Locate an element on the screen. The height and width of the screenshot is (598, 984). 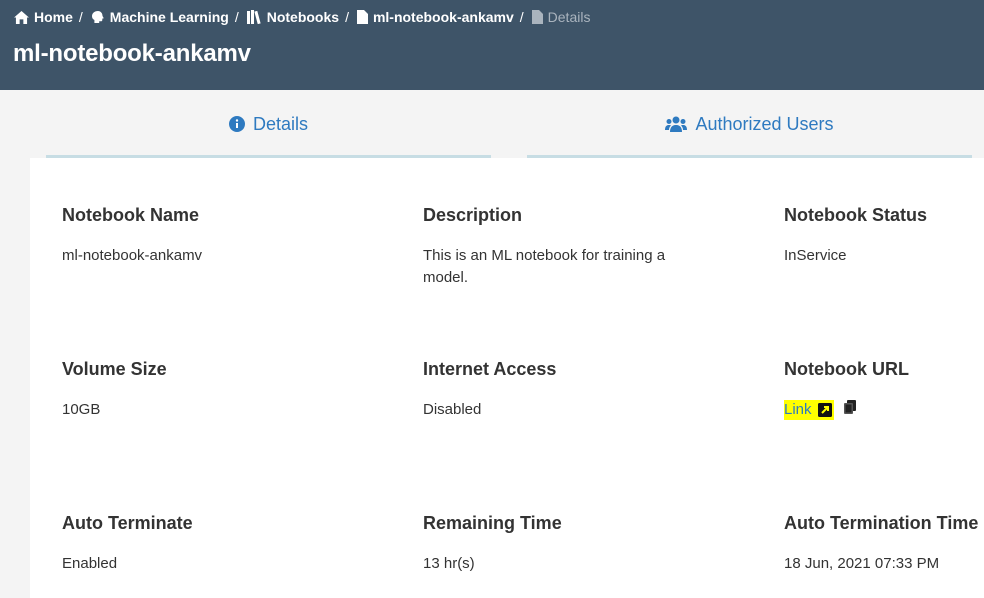
copy-icon is located at coordinates (849, 407).